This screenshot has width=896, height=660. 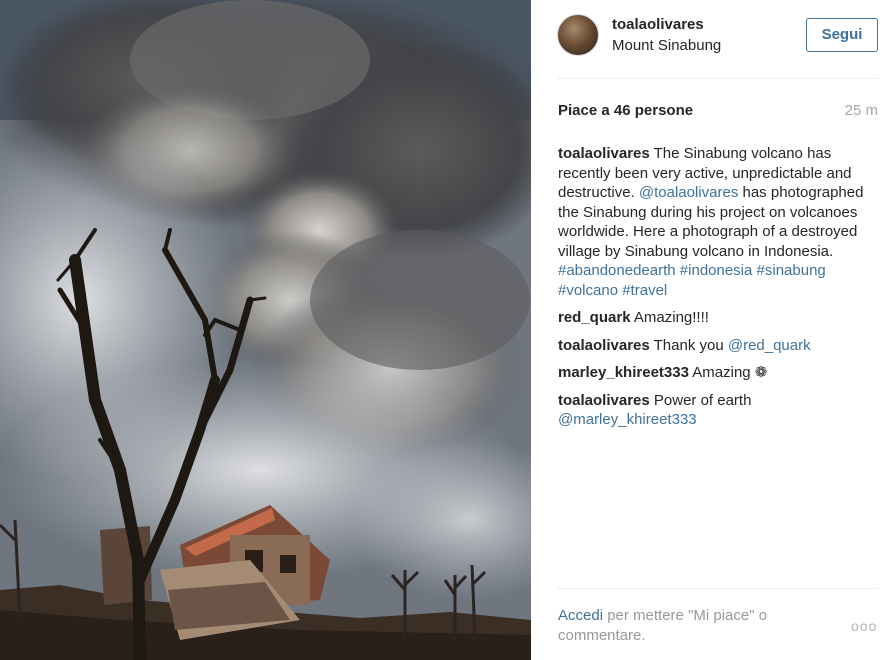 I want to click on comment-username: marley_khireet333, so click(x=623, y=372).